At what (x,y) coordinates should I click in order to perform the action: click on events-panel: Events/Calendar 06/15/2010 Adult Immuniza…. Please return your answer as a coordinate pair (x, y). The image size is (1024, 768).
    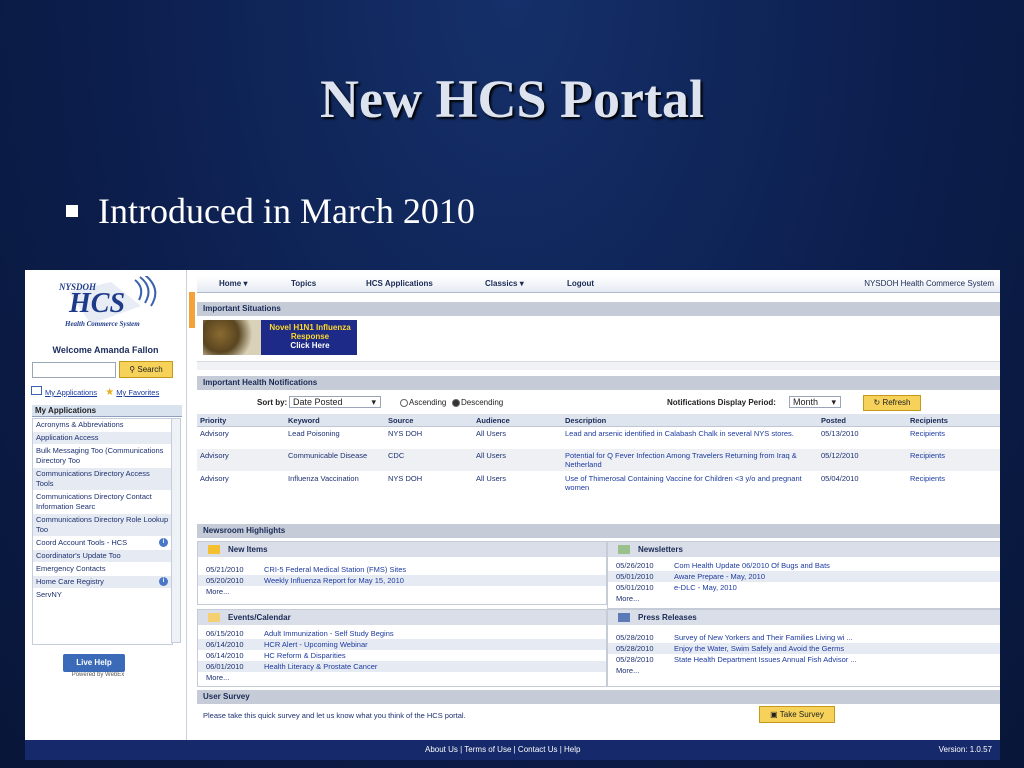
    Looking at the image, I should click on (402, 648).